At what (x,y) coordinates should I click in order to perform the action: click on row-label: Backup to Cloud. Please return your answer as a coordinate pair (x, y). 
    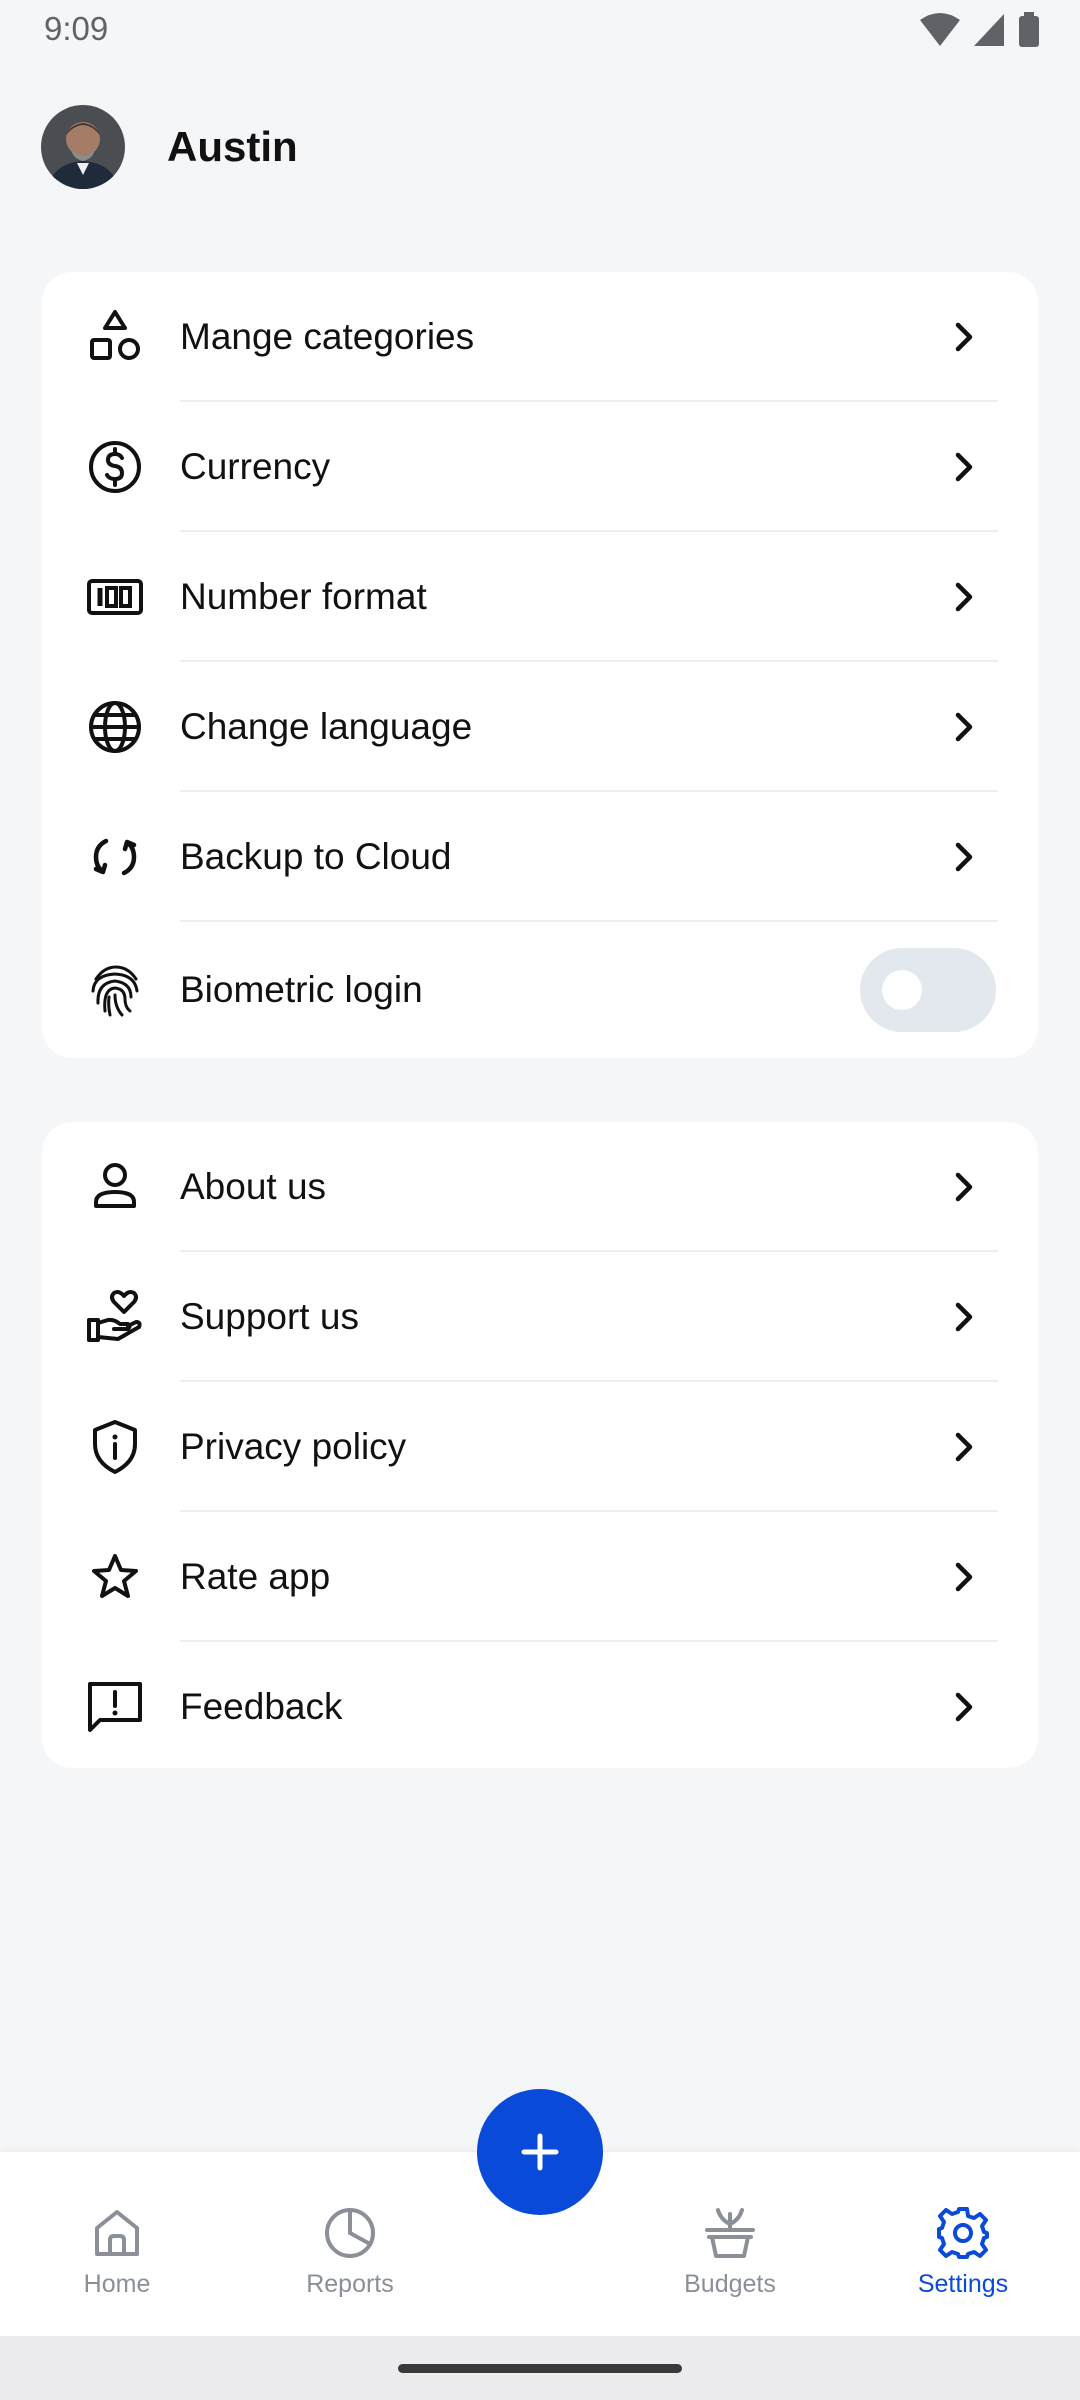
    Looking at the image, I should click on (316, 856).